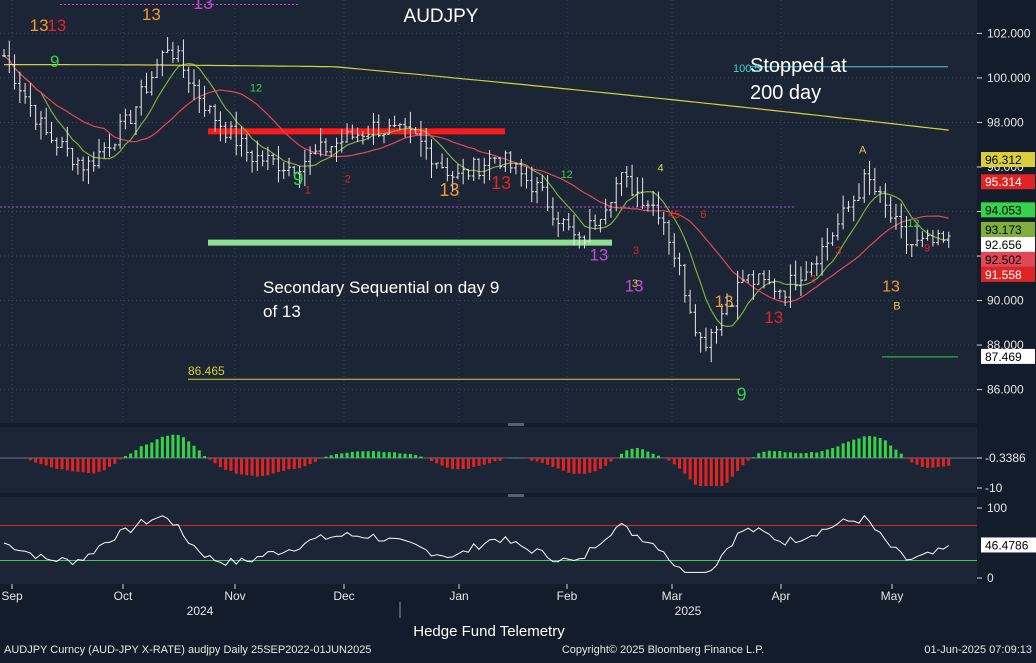  I want to click on rsi-last-label: 46.4786, so click(1007, 545).